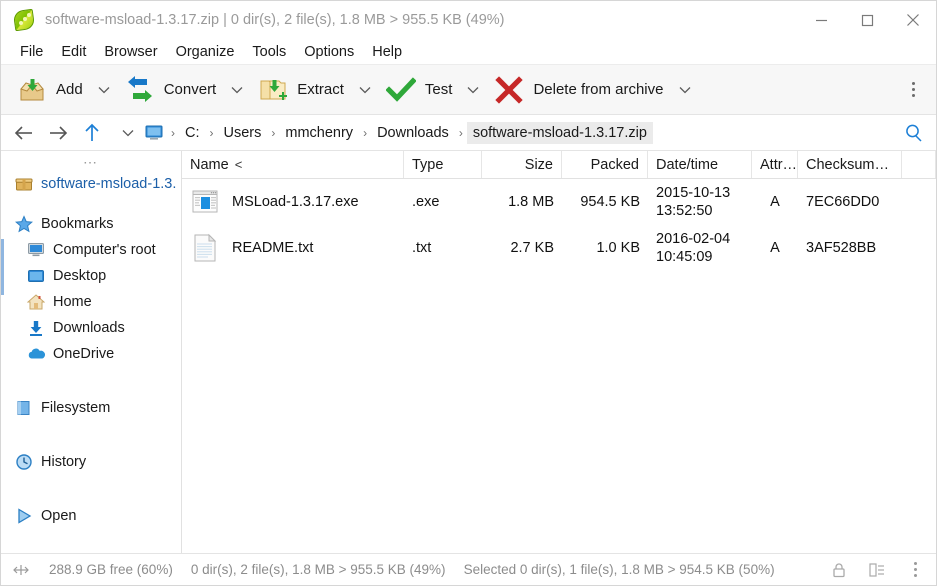  I want to click on close-button, so click(913, 20).